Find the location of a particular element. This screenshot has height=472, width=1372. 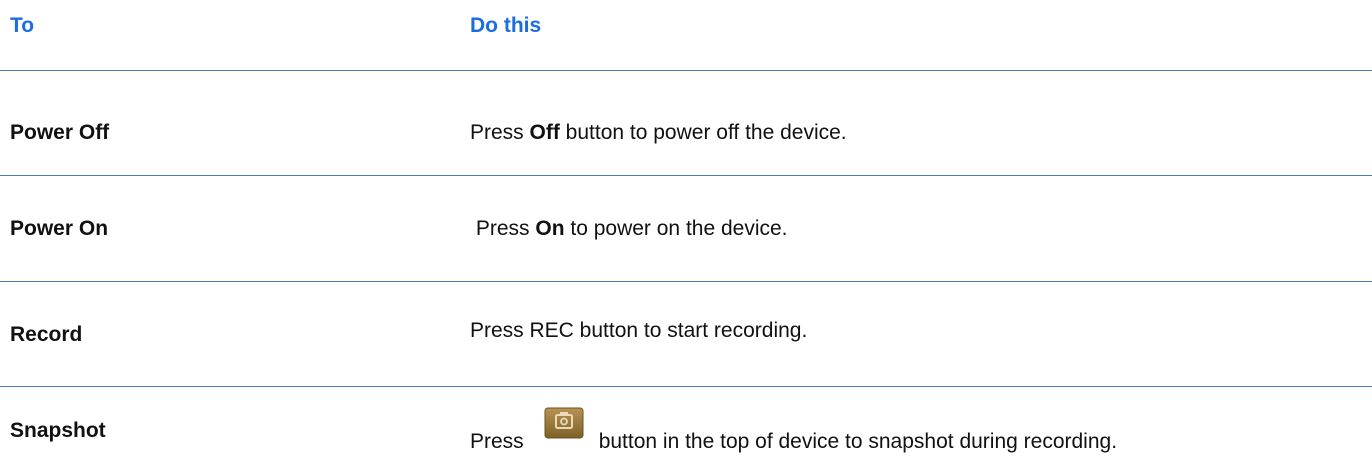

text-segment: button to power off the device. is located at coordinates (703, 132).